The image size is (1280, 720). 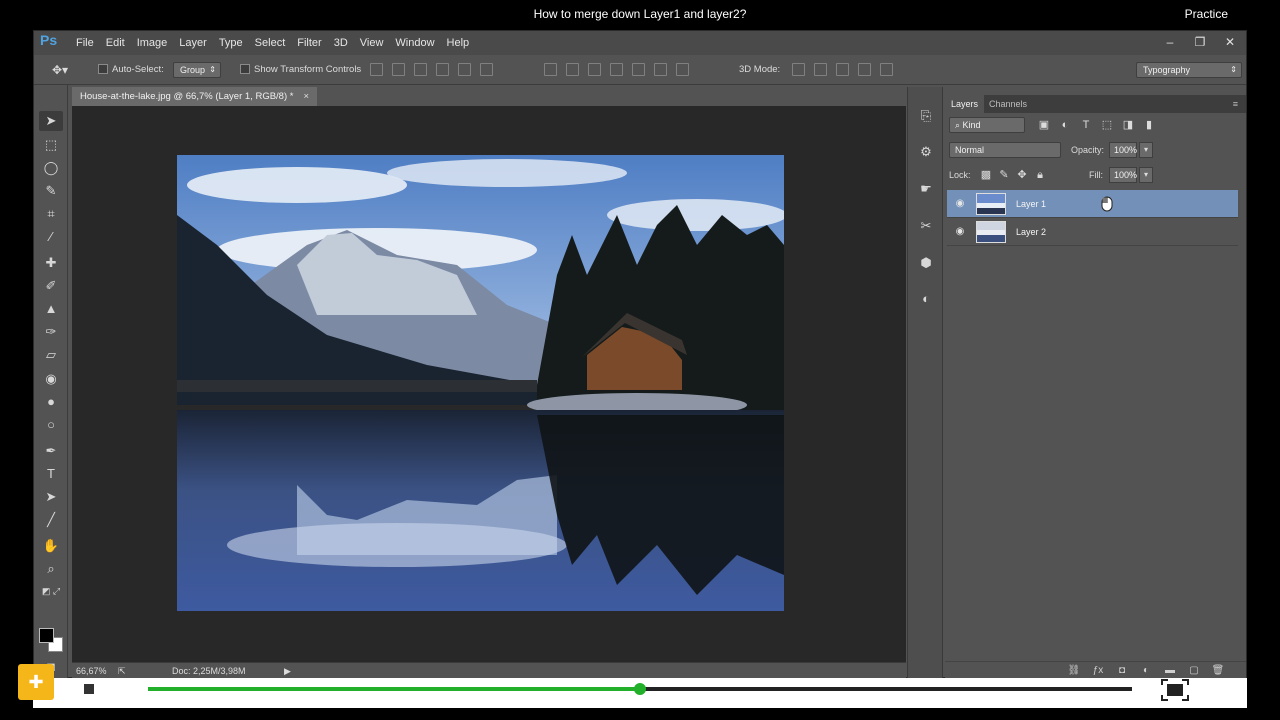 I want to click on filter-pixel-icon: ▣, so click(x=1044, y=125).